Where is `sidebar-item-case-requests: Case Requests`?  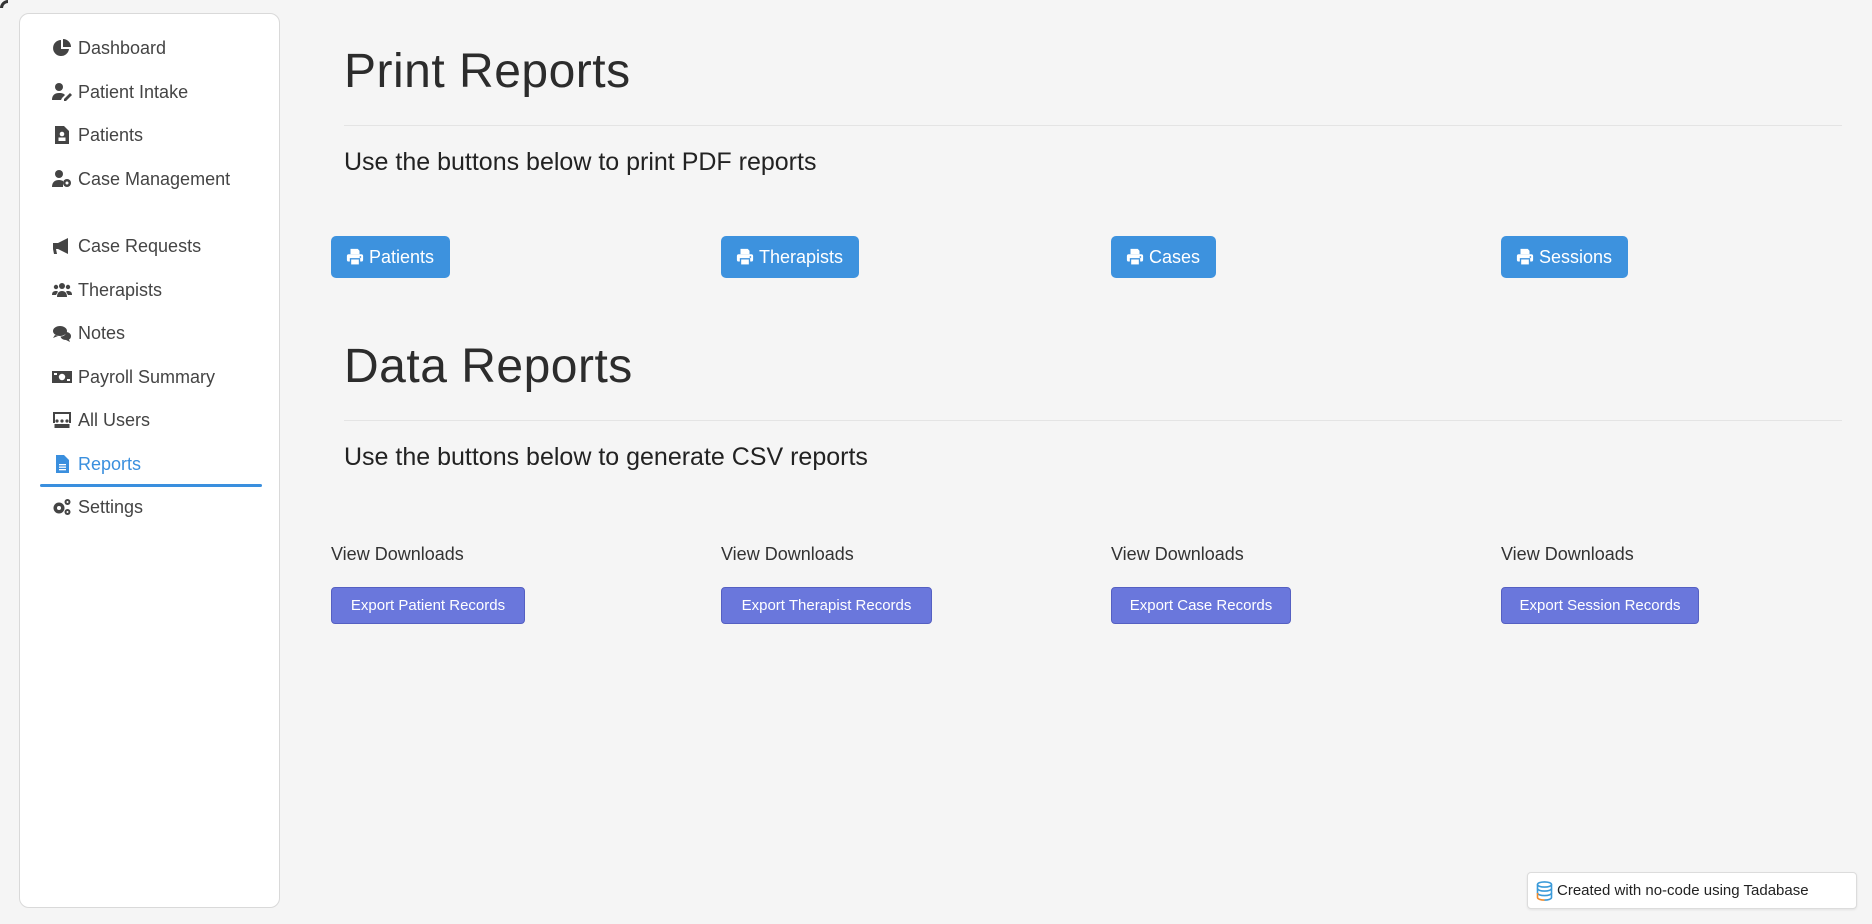 sidebar-item-case-requests: Case Requests is located at coordinates (152, 246).